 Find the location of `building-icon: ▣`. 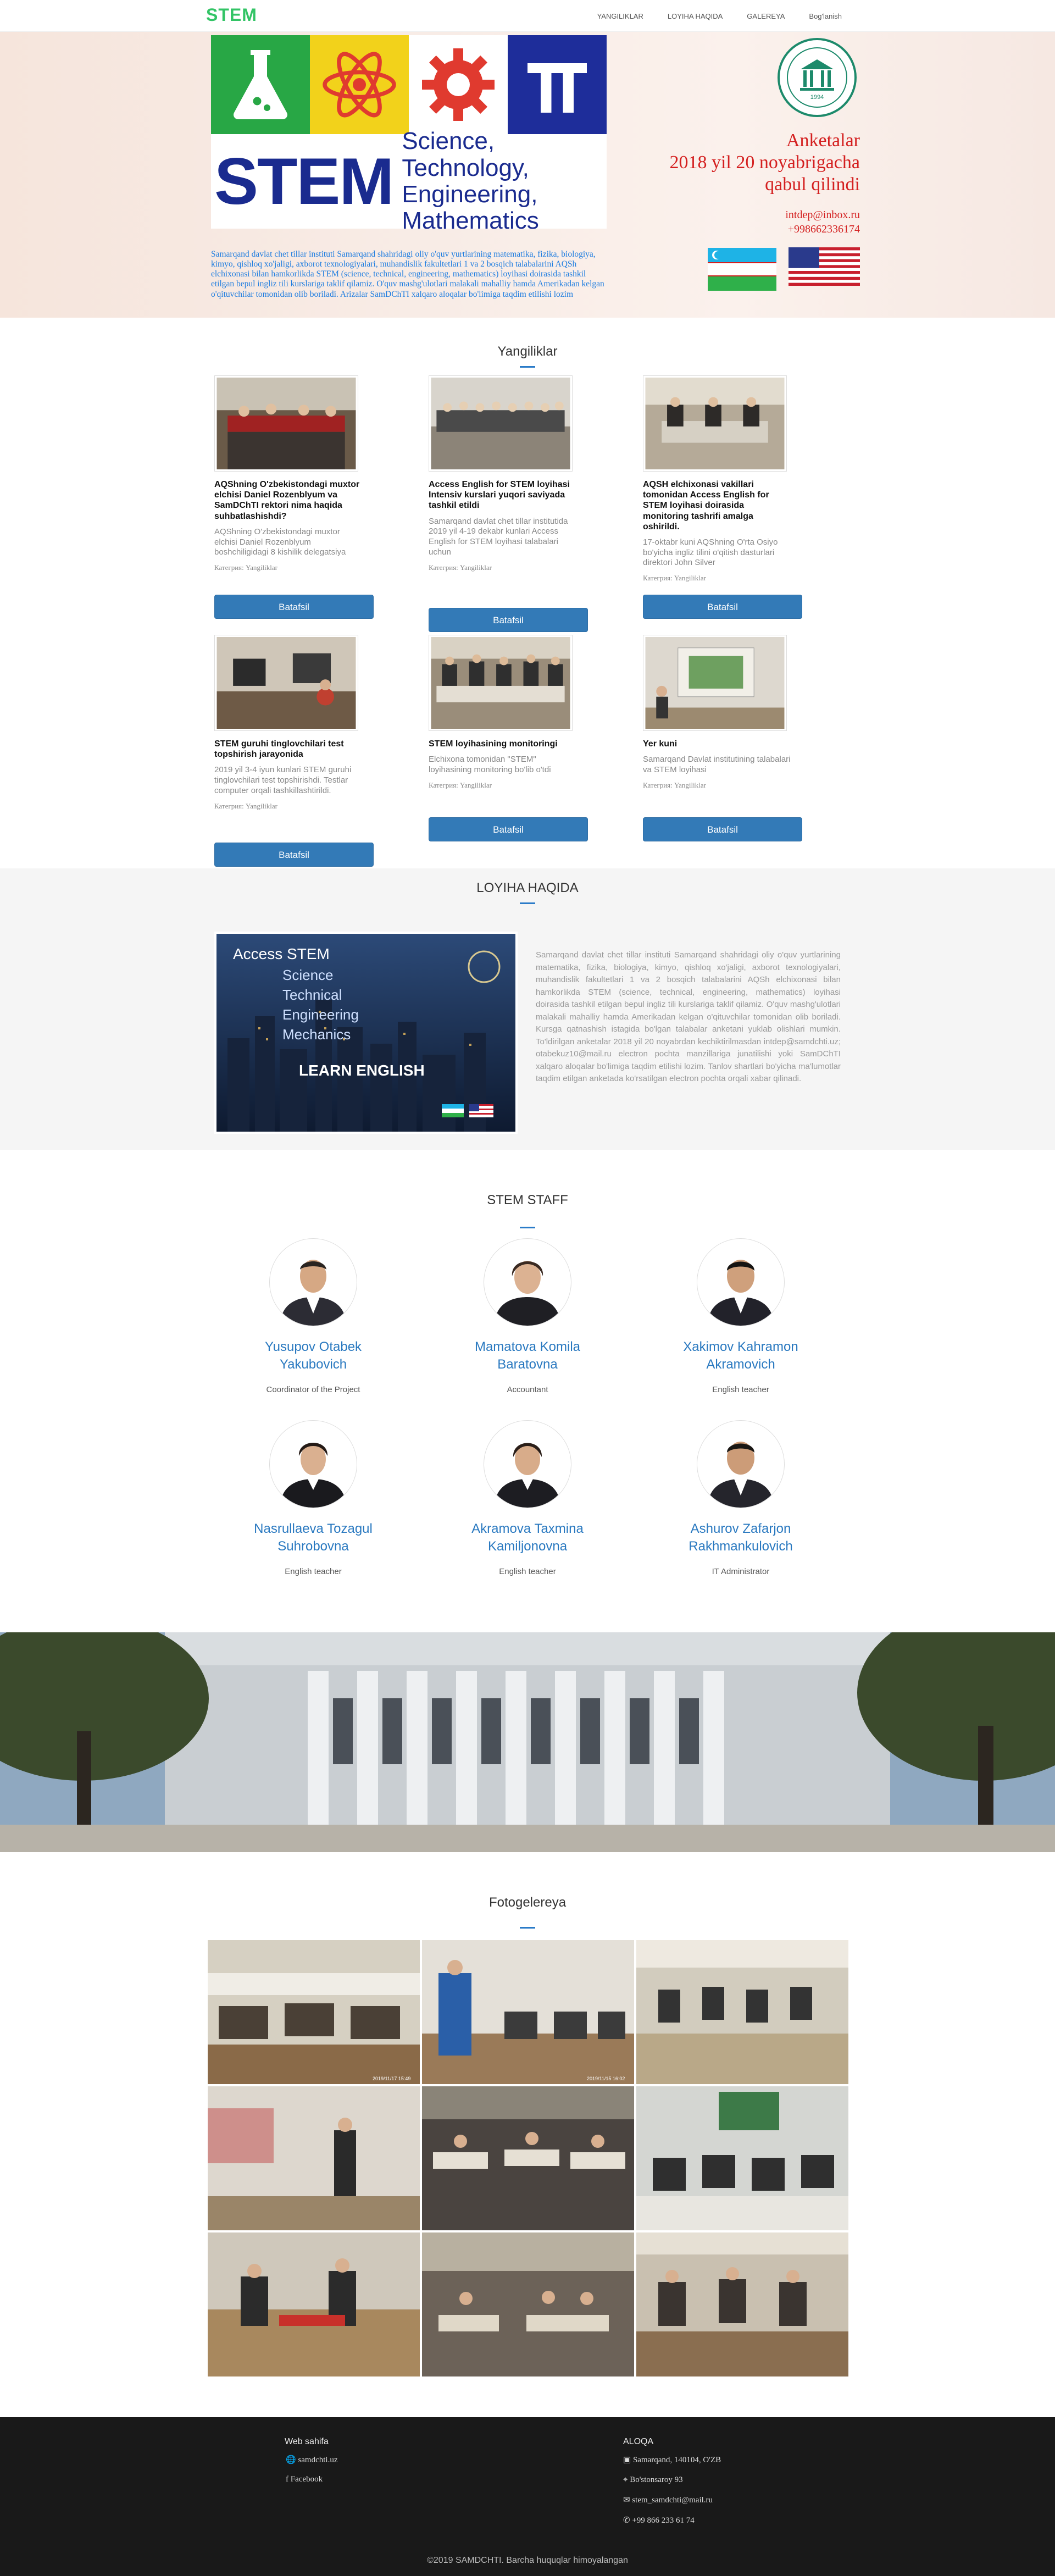

building-icon: ▣ is located at coordinates (627, 2460).